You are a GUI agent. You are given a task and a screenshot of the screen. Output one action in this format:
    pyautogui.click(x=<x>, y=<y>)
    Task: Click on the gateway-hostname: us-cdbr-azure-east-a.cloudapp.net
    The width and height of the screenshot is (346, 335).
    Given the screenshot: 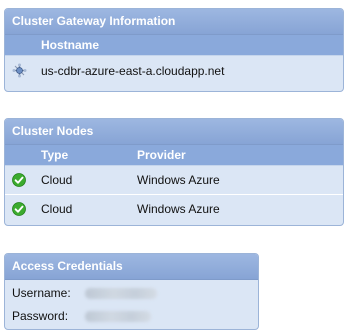 What is the action you would take?
    pyautogui.click(x=133, y=71)
    